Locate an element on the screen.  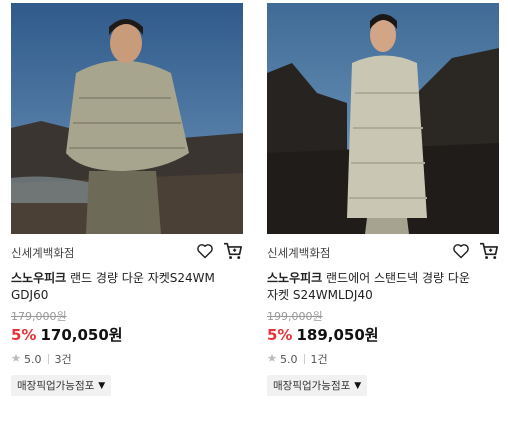
price-row: 5% 170,050원 is located at coordinates (127, 334).